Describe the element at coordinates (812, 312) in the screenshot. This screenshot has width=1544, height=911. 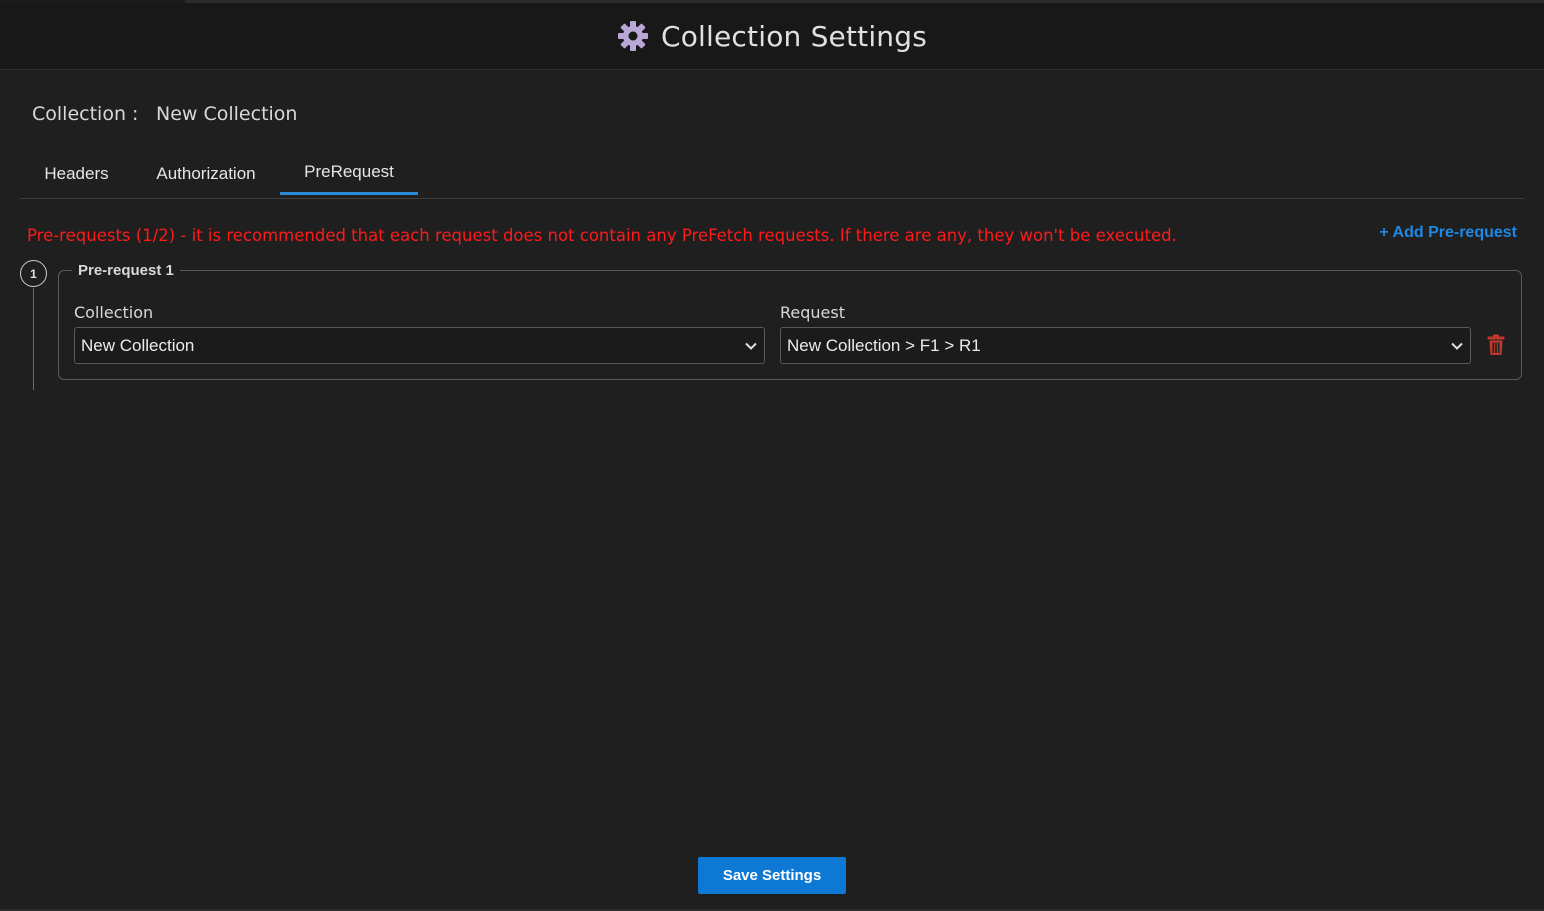
I see `request-field-label: Request` at that location.